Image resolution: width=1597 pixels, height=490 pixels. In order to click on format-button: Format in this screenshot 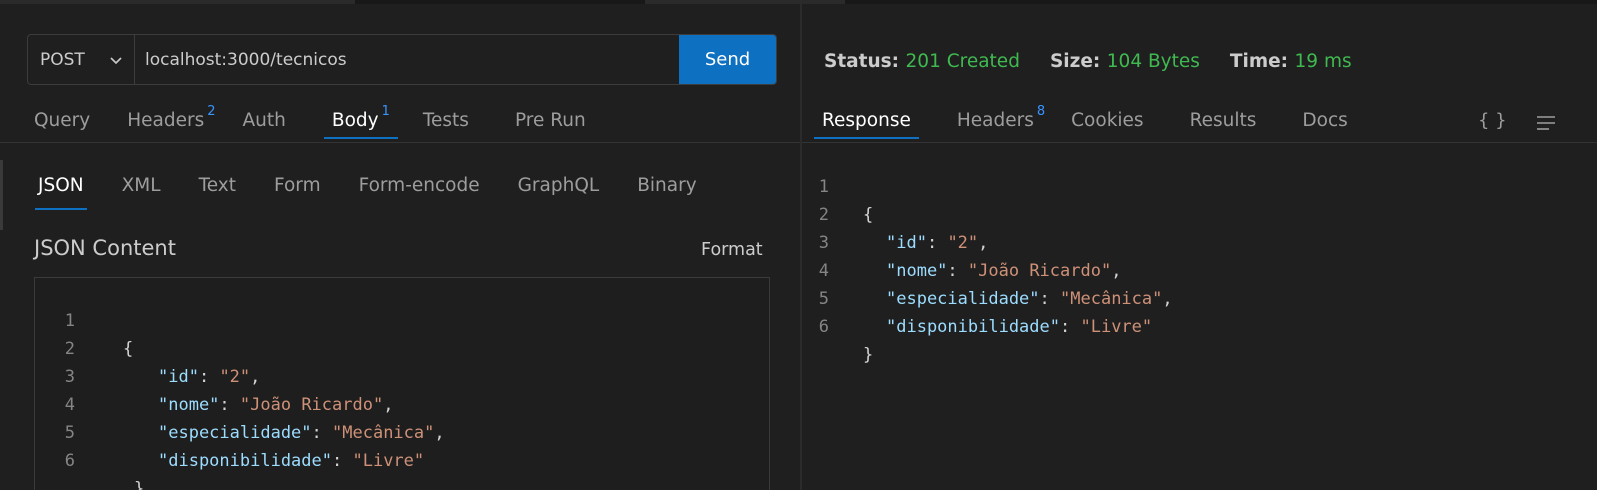, I will do `click(732, 250)`.